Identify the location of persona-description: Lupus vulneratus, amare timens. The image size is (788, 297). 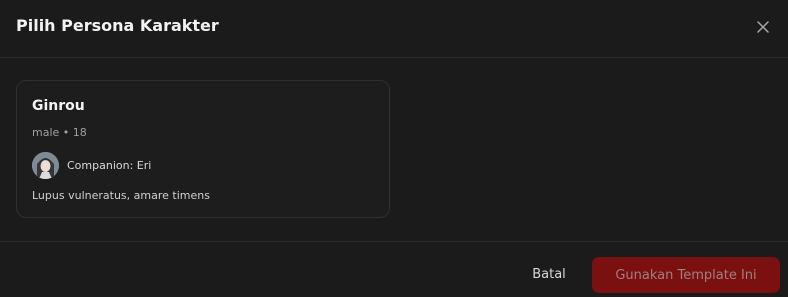
(121, 195).